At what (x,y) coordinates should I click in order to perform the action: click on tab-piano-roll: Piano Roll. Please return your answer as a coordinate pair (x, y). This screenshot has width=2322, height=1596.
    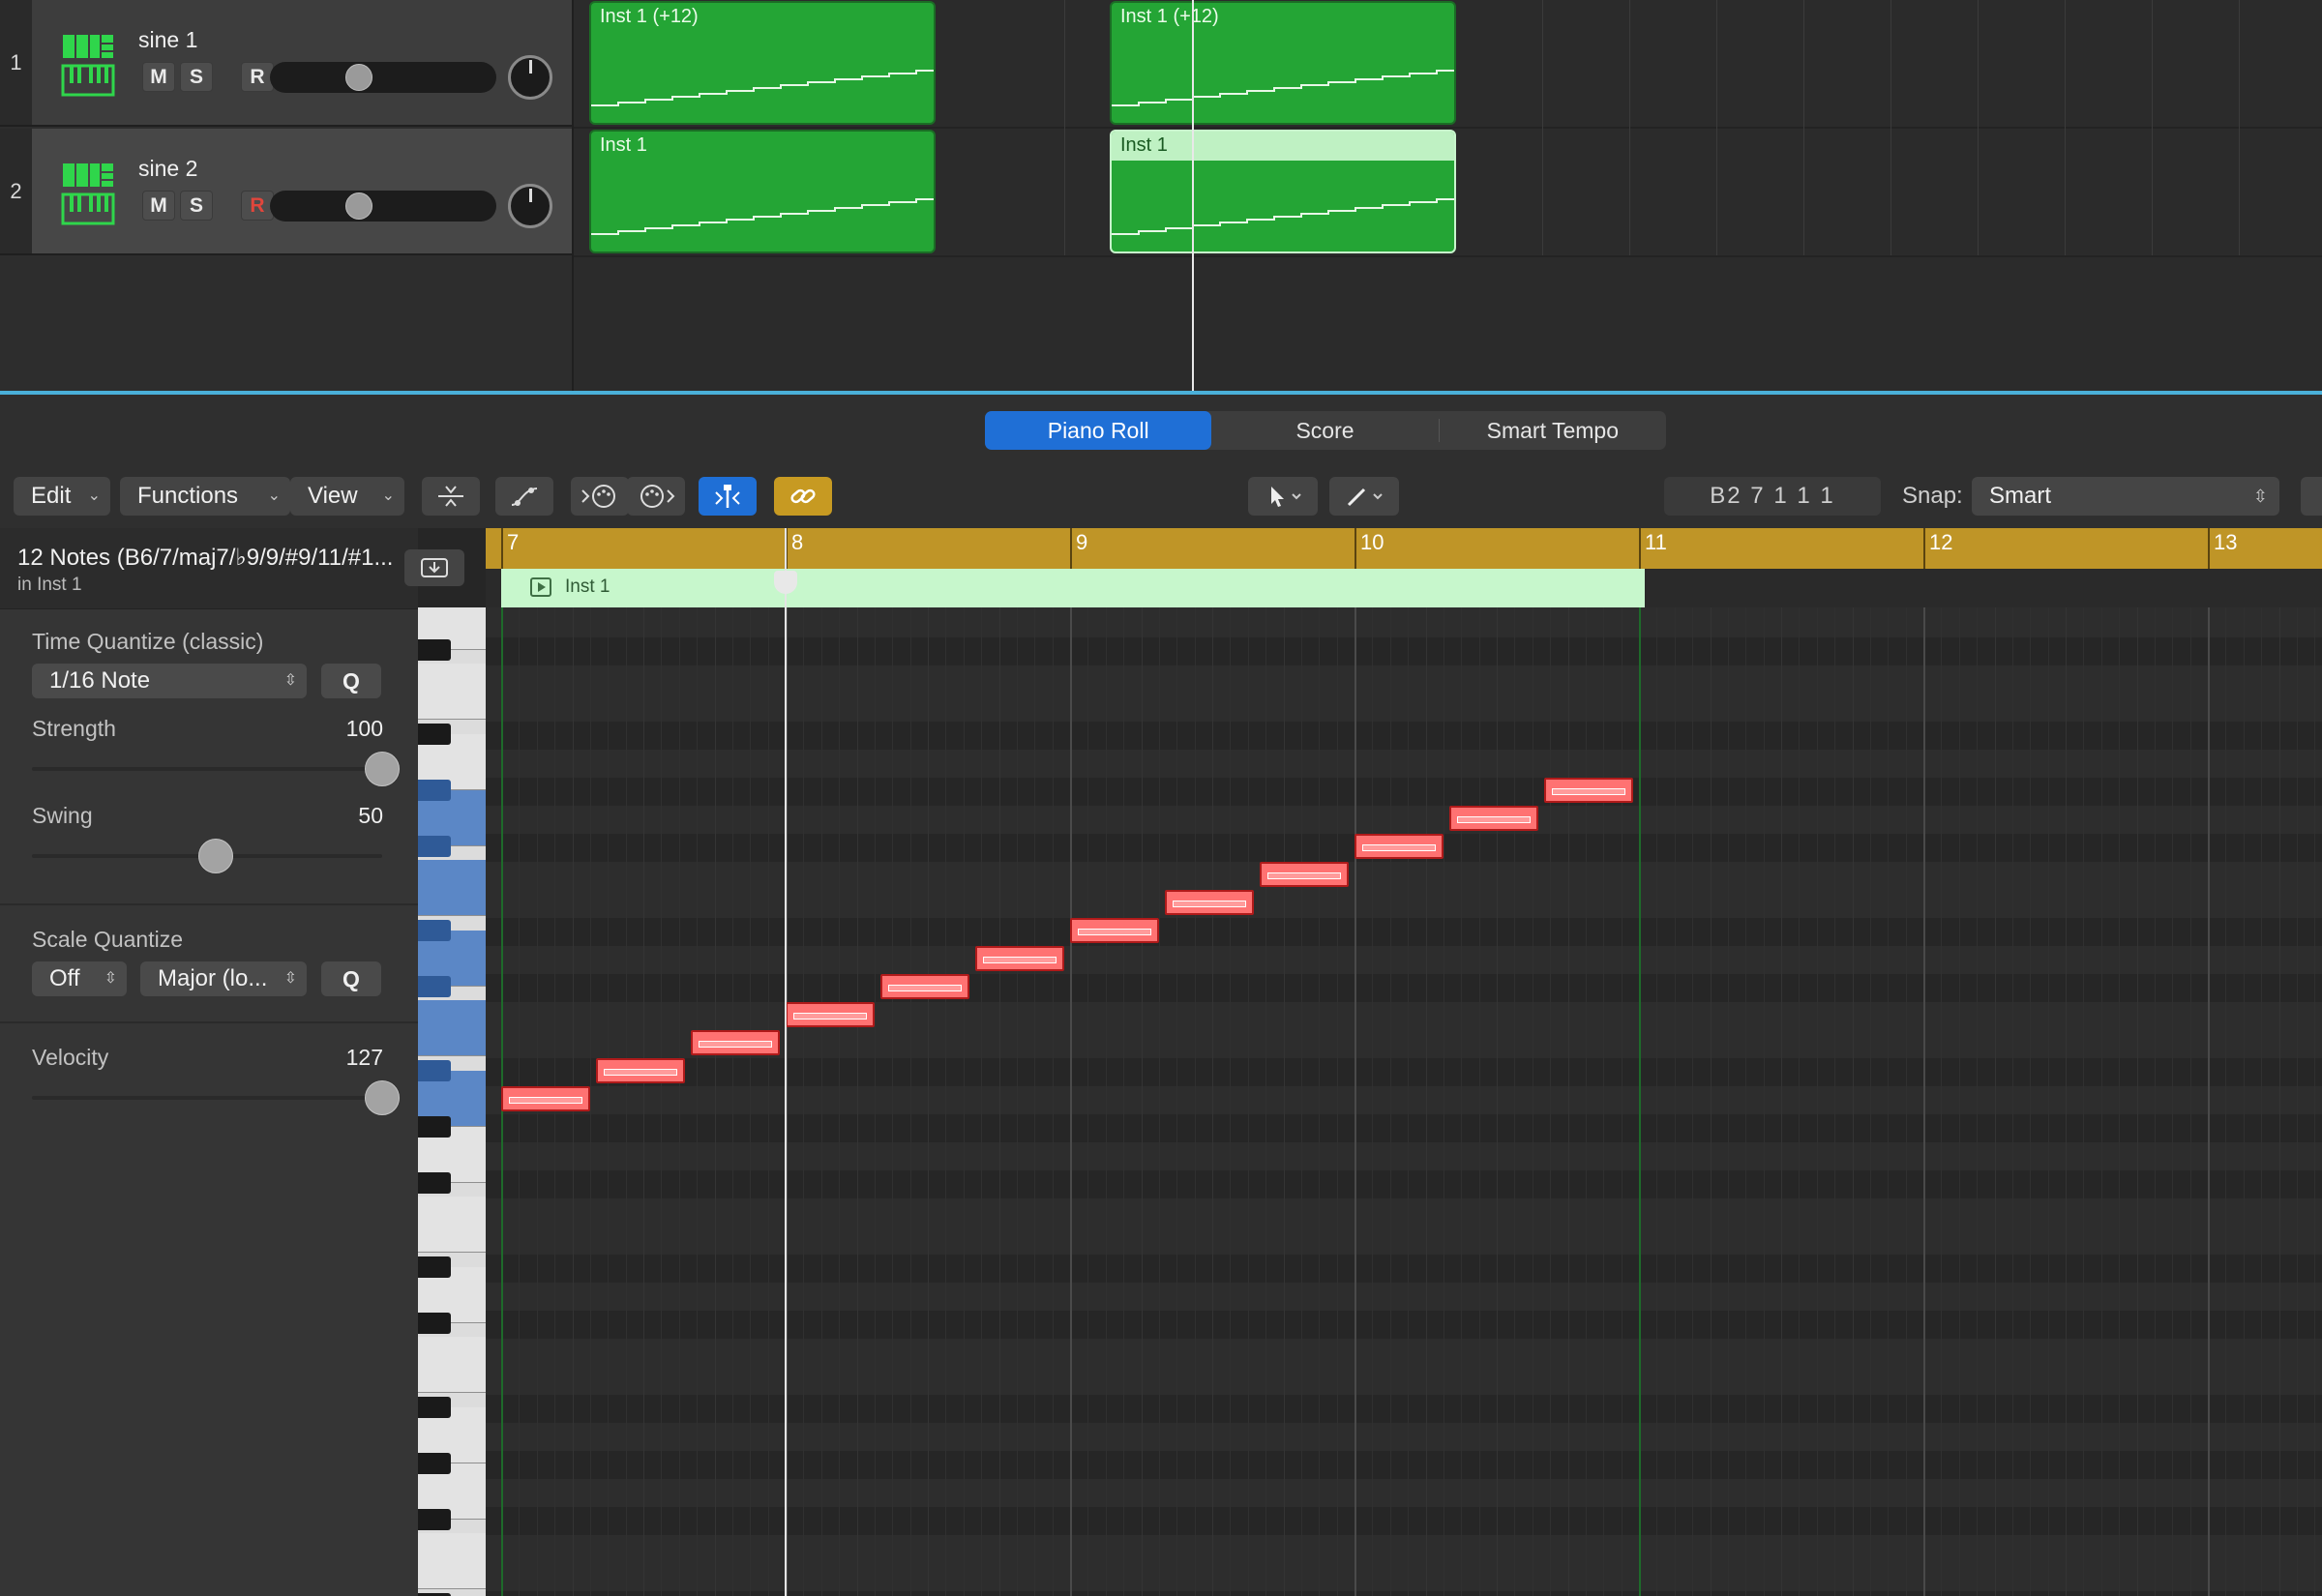
    Looking at the image, I should click on (1098, 430).